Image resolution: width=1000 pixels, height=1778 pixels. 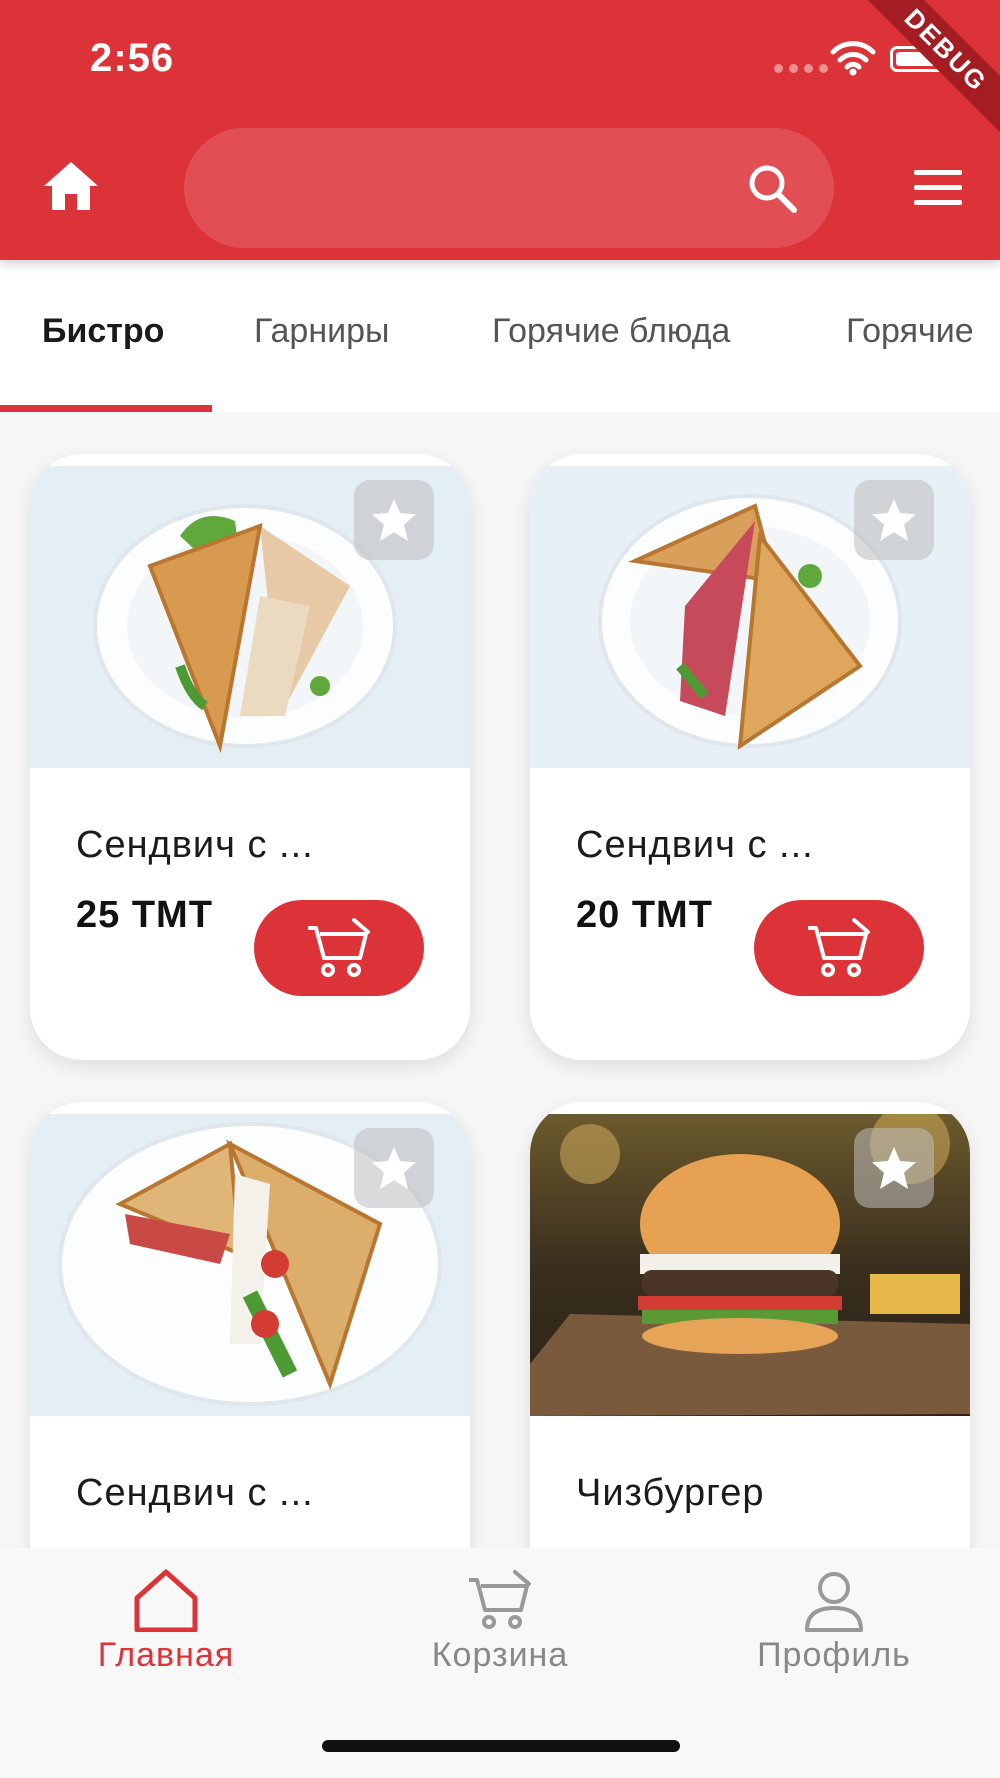 I want to click on app-header: 2:56 DEBUG, so click(x=500, y=130).